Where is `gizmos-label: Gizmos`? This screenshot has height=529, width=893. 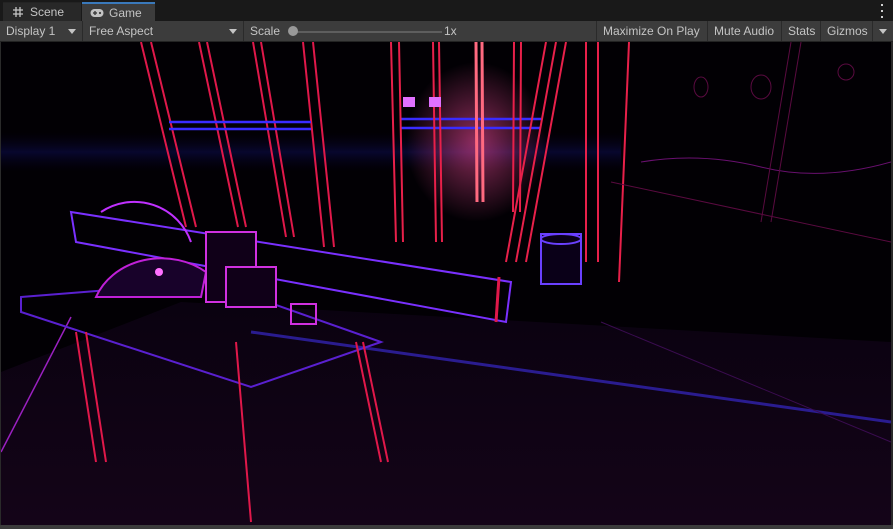 gizmos-label: Gizmos is located at coordinates (847, 31).